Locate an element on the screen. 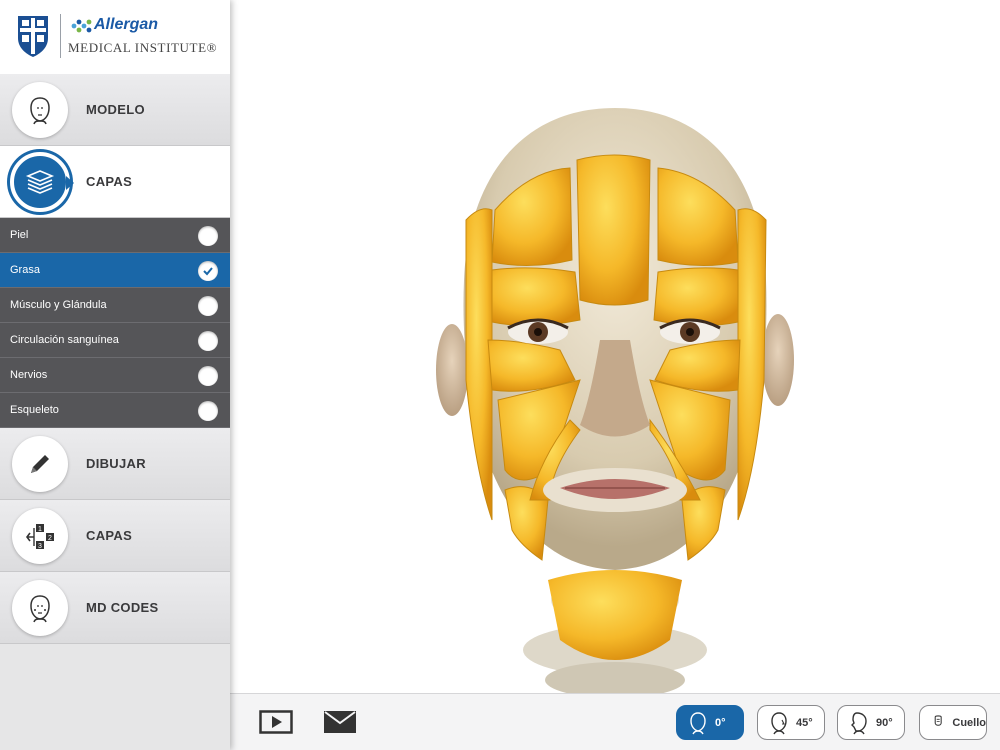 Image resolution: width=1000 pixels, height=750 pixels. brand-subtitle: MEDICAL INSTITUTE® is located at coordinates (143, 47).